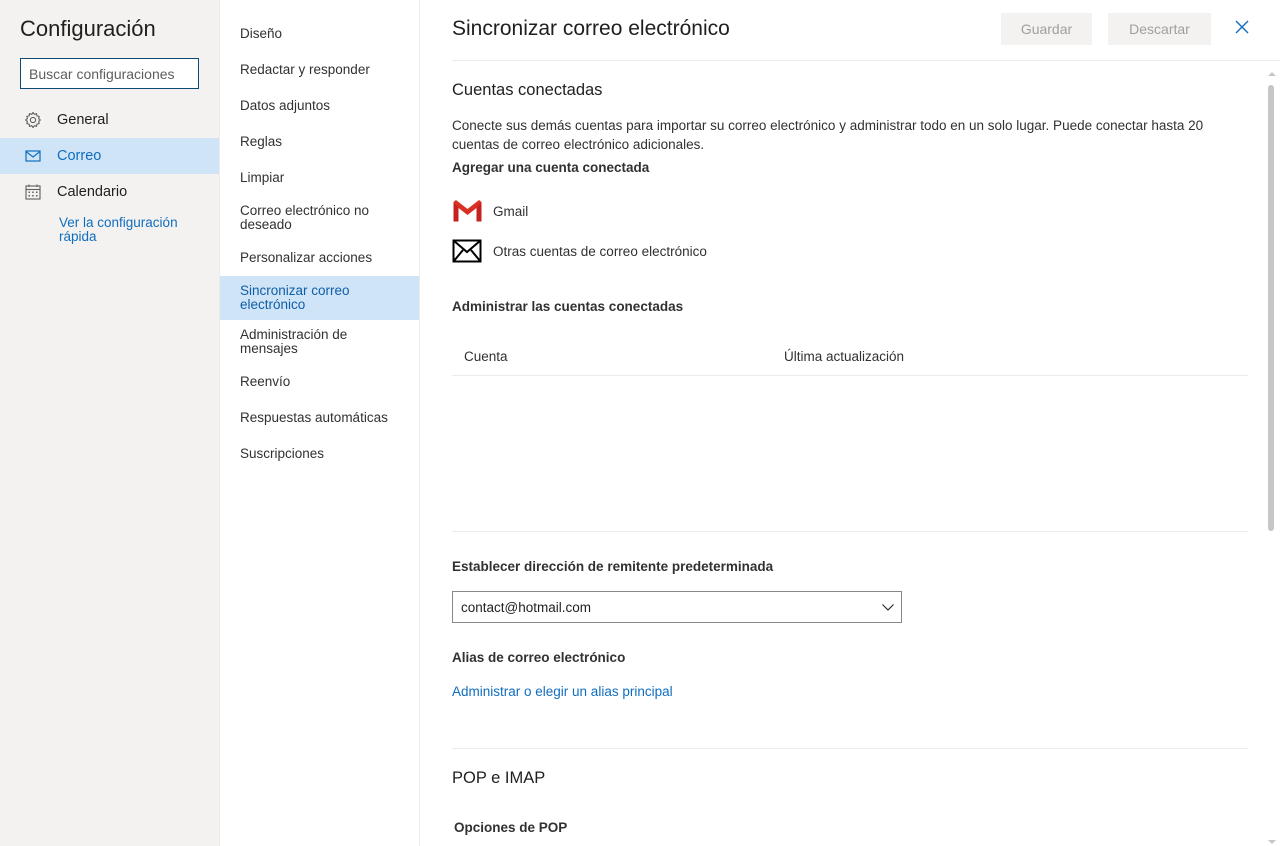  I want to click on search-settings-input, so click(109, 73).